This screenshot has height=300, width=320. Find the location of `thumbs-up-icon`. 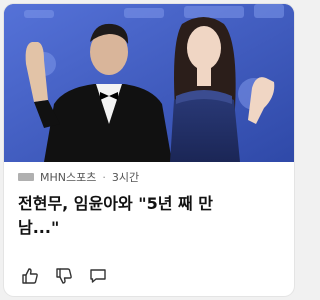

thumbs-up-icon is located at coordinates (30, 276).